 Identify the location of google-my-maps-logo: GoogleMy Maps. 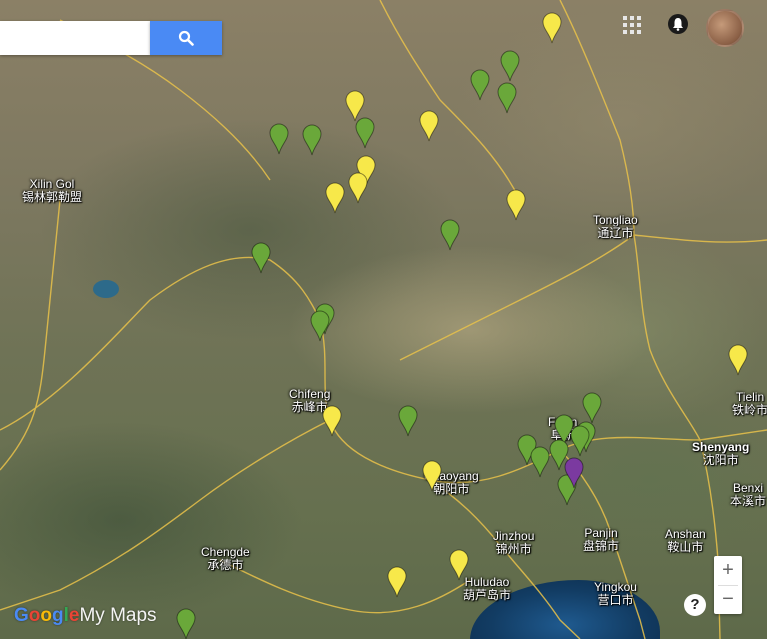
(85, 615).